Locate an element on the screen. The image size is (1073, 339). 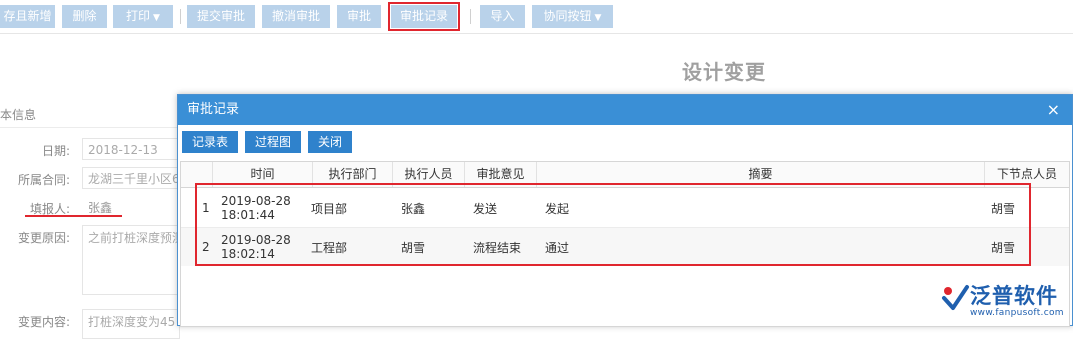
column-header: 执行人员 is located at coordinates (429, 174).